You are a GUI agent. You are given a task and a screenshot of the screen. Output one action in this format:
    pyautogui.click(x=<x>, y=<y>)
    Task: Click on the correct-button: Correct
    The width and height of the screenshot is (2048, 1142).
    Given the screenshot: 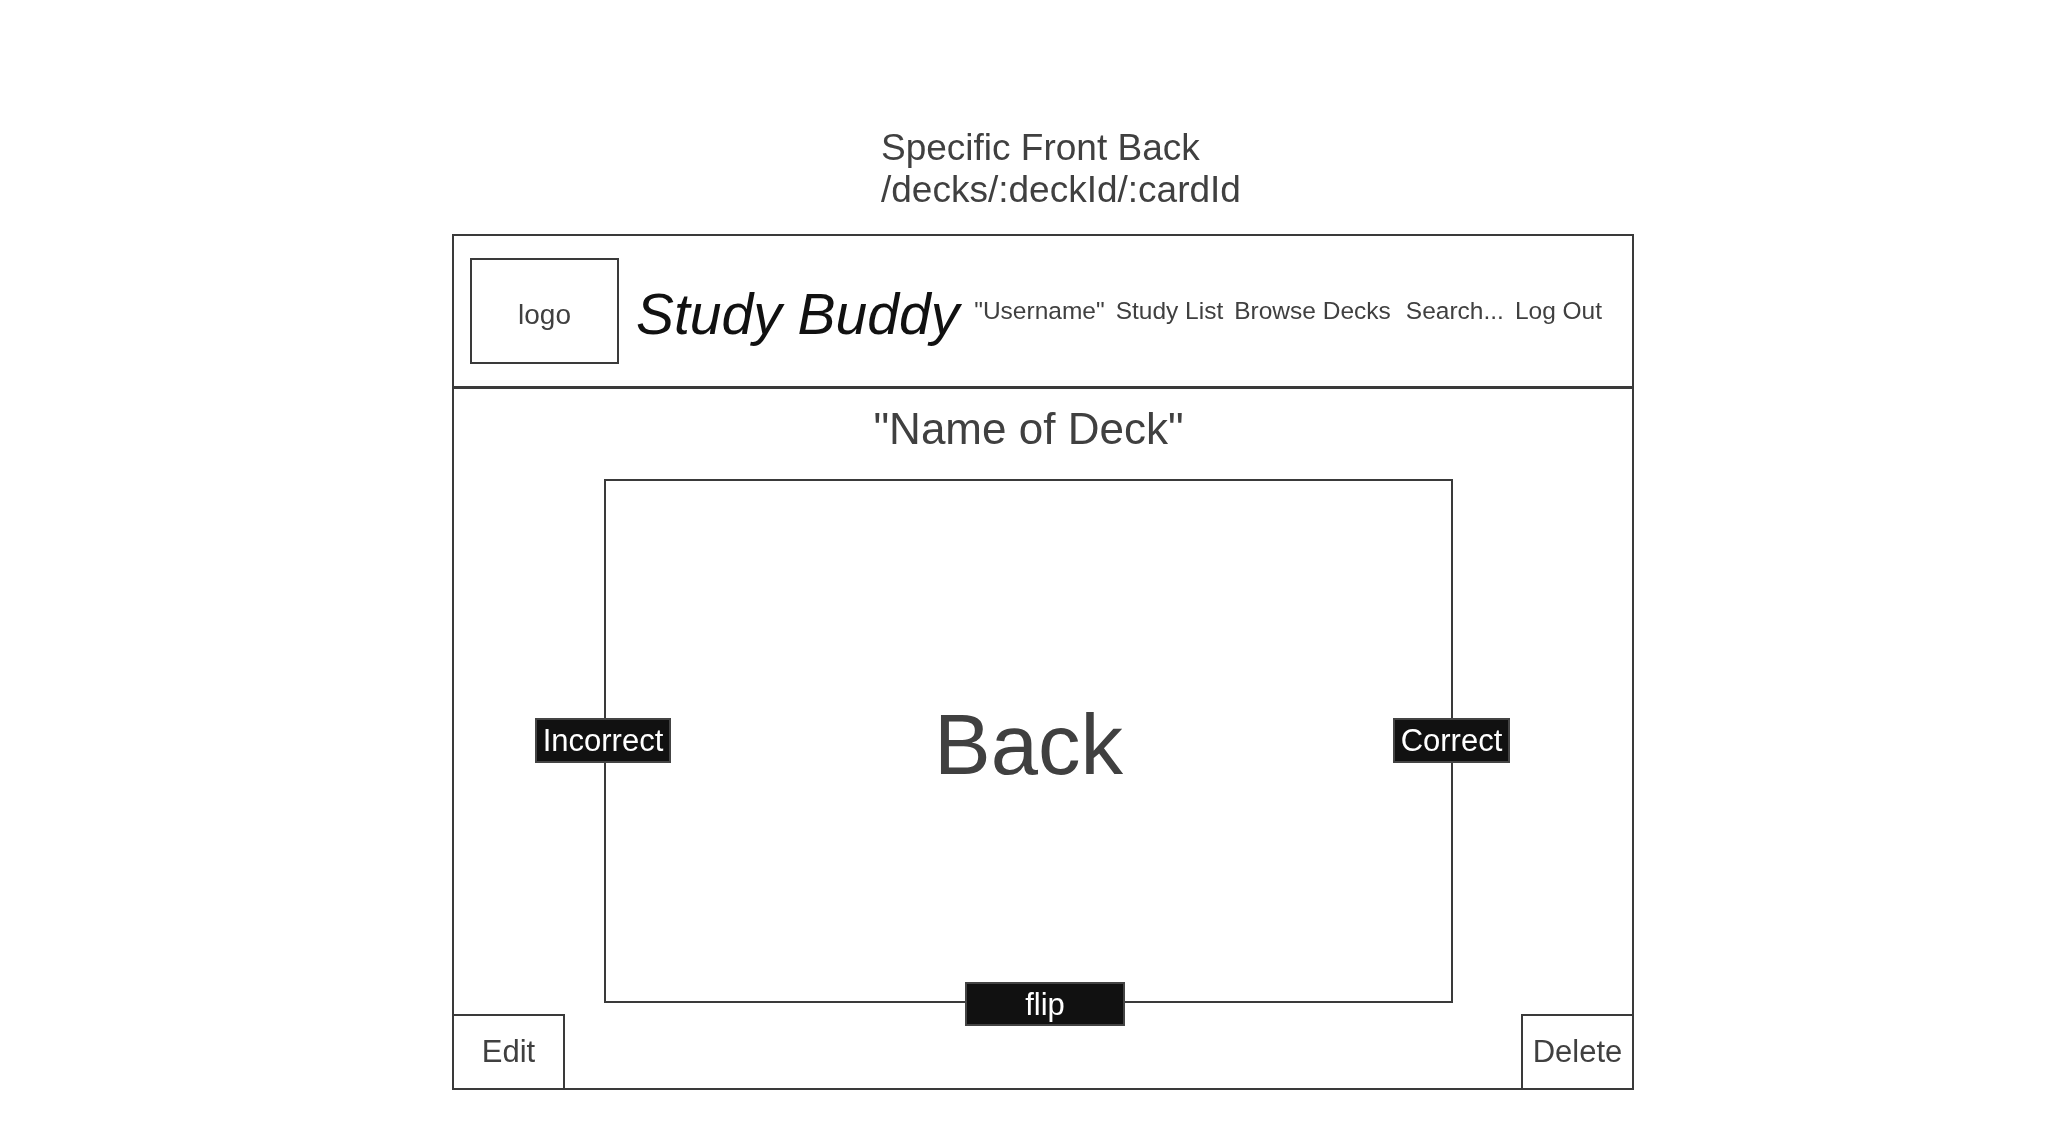 What is the action you would take?
    pyautogui.click(x=1451, y=740)
    